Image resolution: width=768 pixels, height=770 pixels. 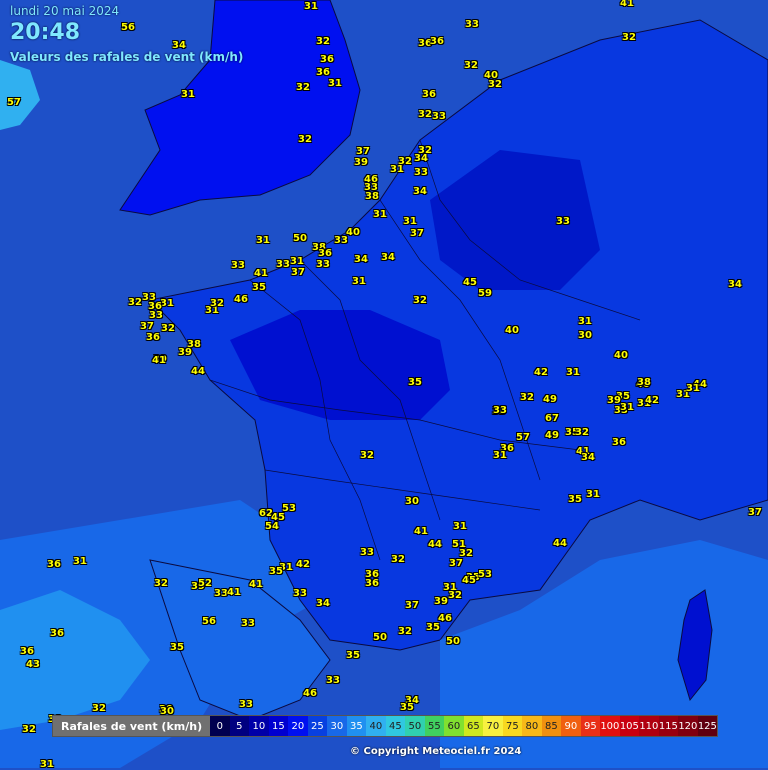 I want to click on legend-swatch: 60, so click(x=454, y=726).